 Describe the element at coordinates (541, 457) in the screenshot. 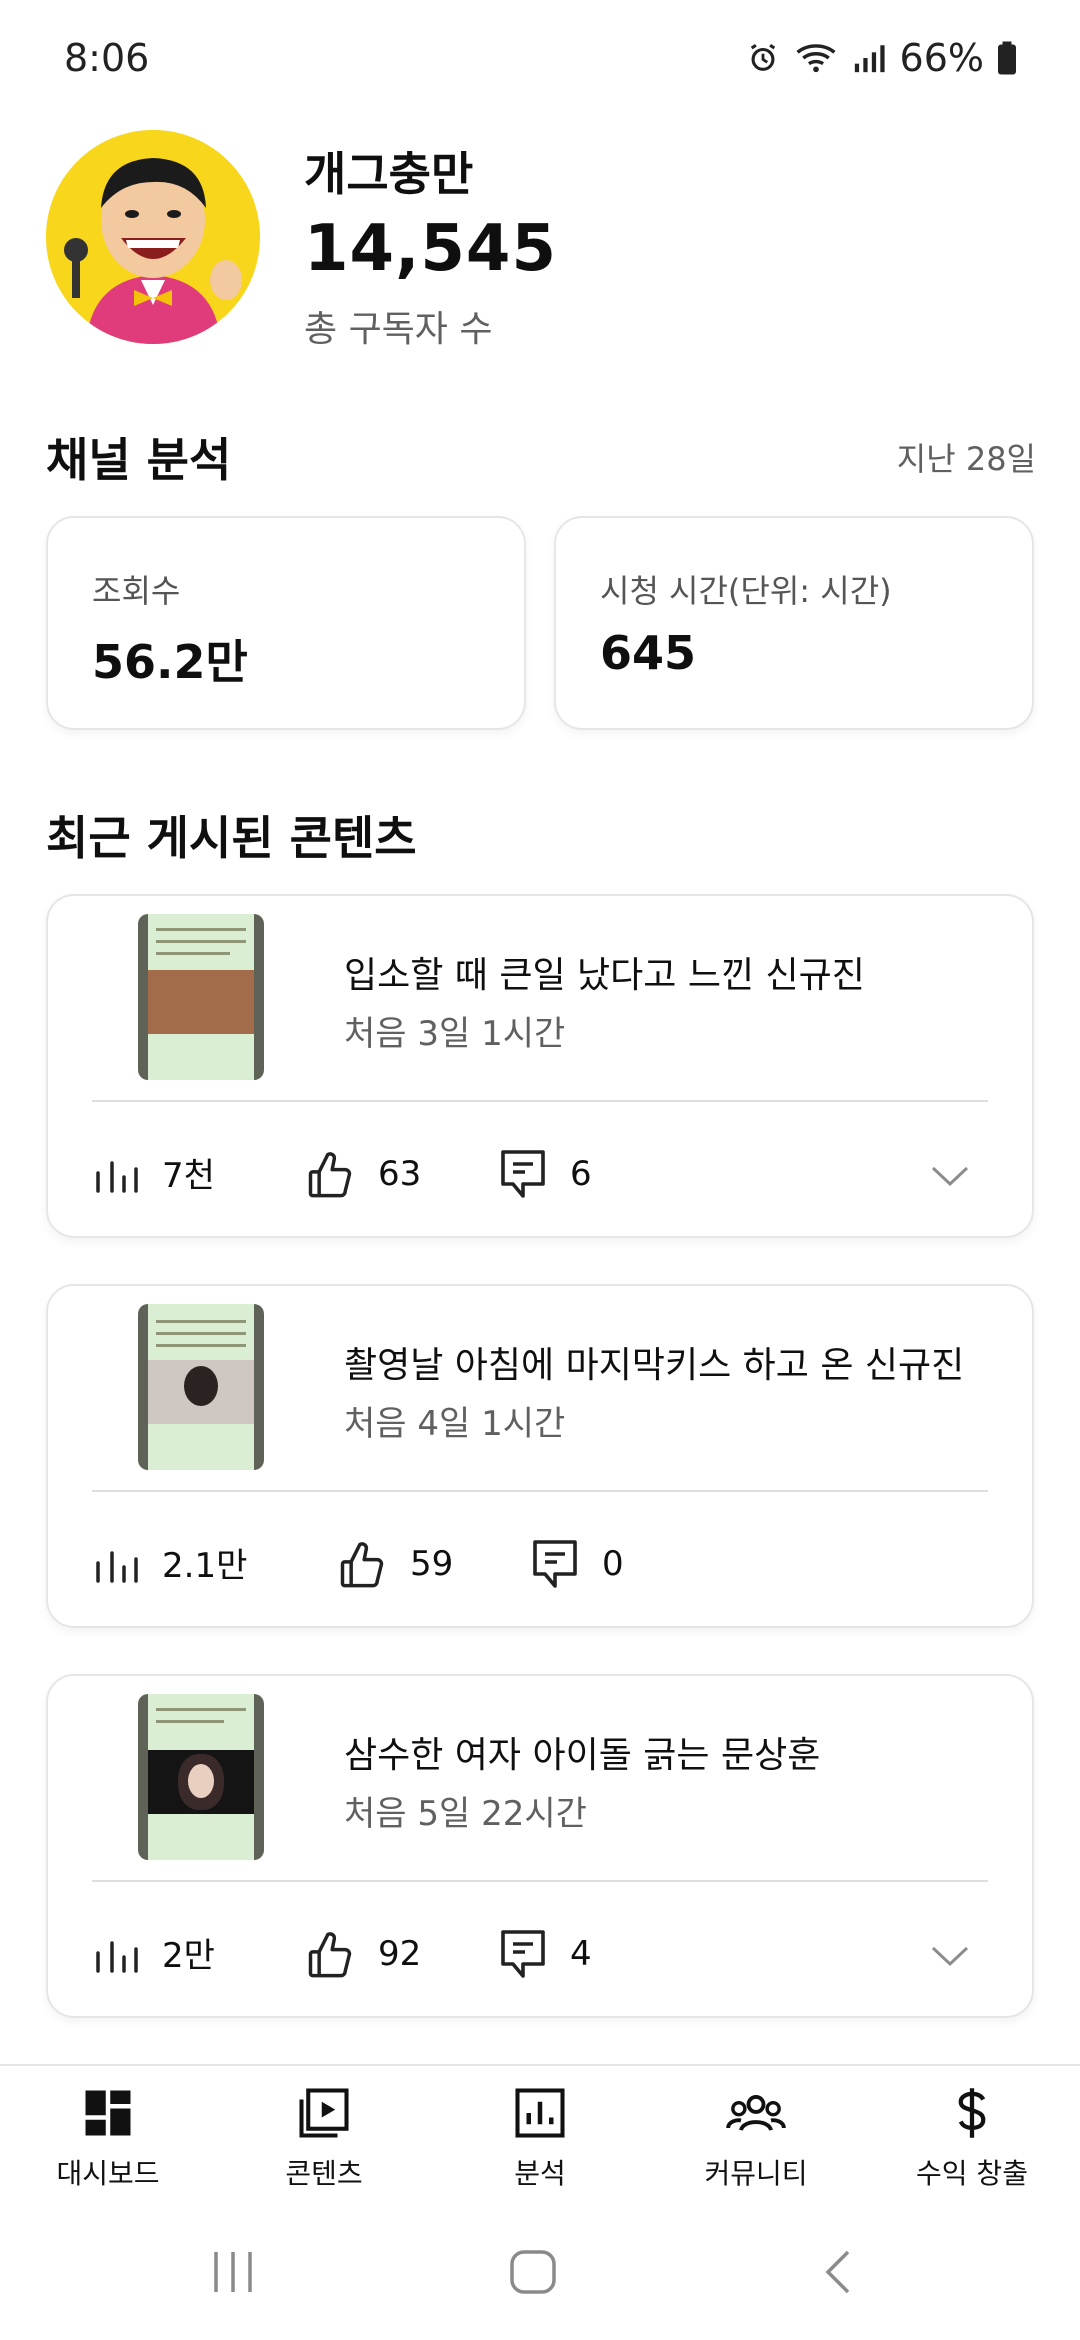

I see `analytics-header: 채널 분석 지난 28일` at that location.